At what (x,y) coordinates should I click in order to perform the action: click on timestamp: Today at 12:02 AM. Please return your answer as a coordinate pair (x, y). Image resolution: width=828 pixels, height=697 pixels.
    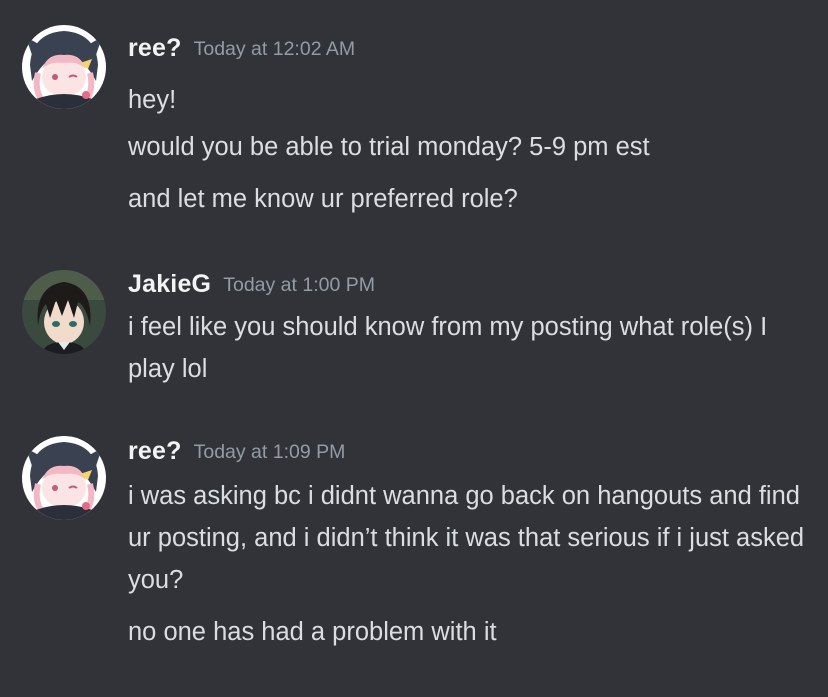
    Looking at the image, I should click on (275, 49).